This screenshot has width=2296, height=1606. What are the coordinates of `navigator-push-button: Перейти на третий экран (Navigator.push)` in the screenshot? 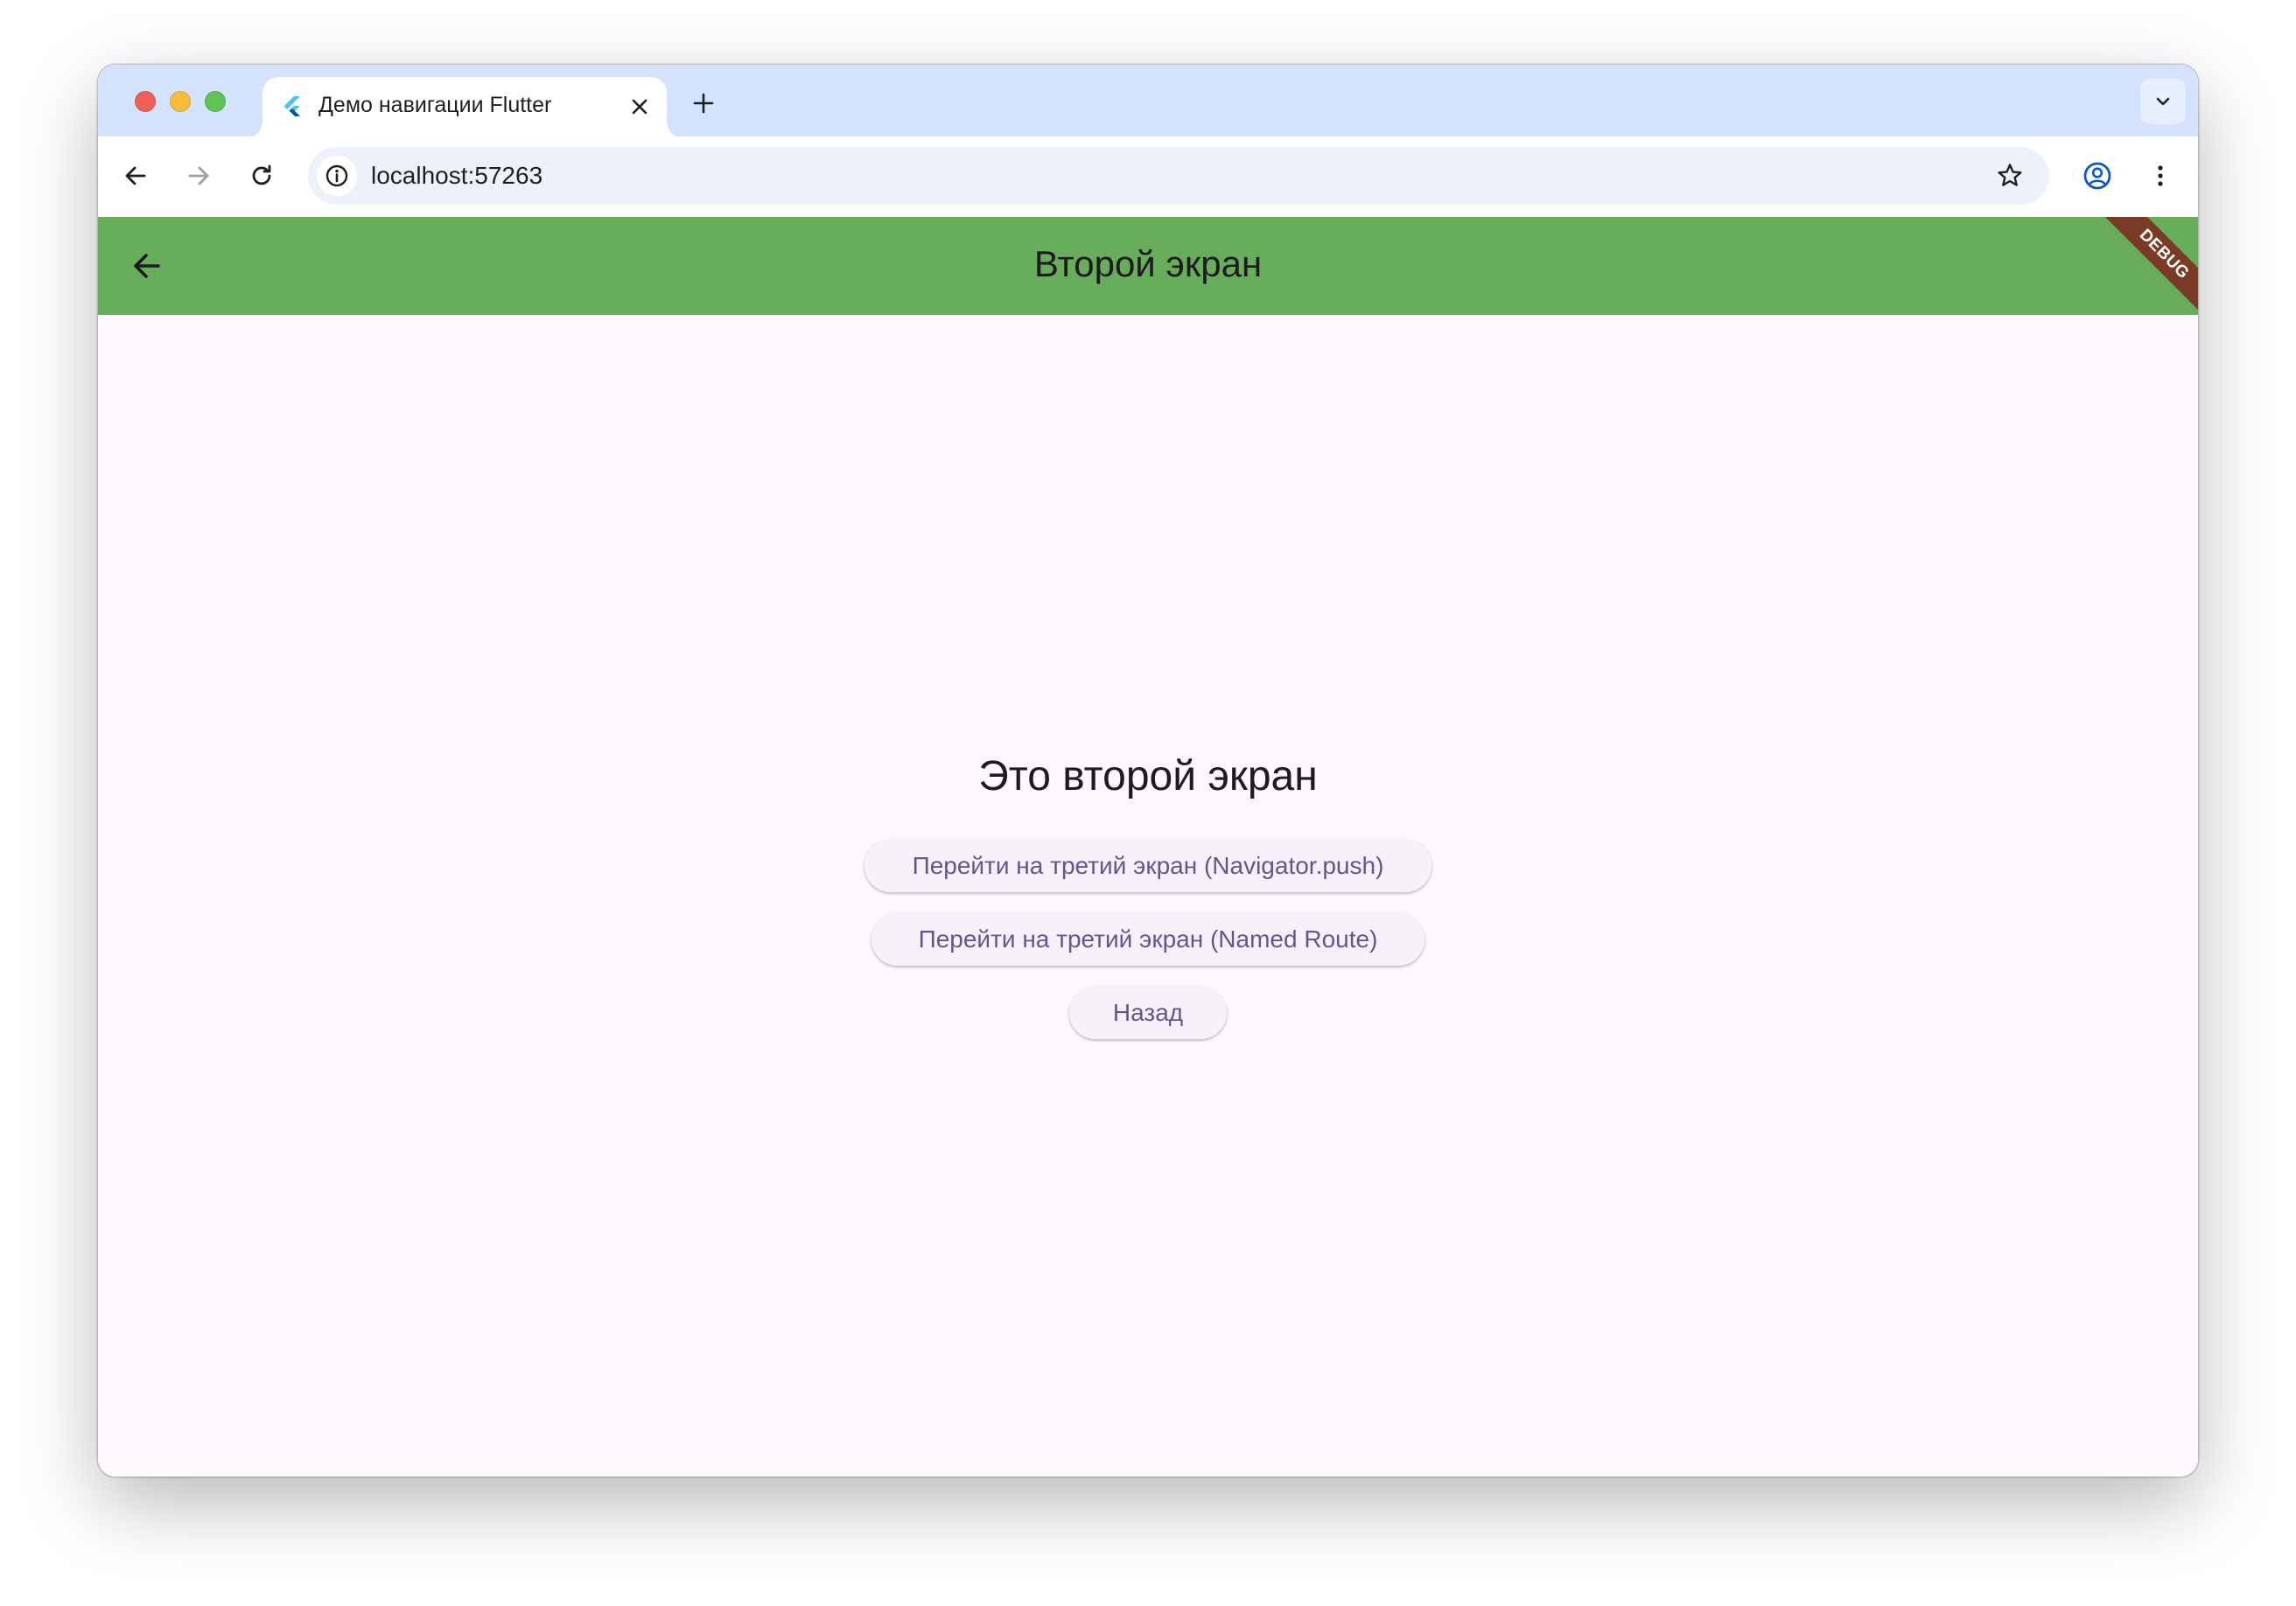 It's located at (1148, 866).